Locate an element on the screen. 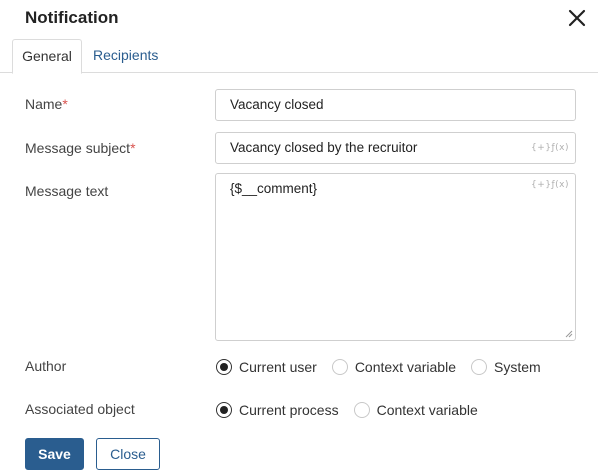 The image size is (598, 471). message-subject-label: Message subject* is located at coordinates (80, 148).